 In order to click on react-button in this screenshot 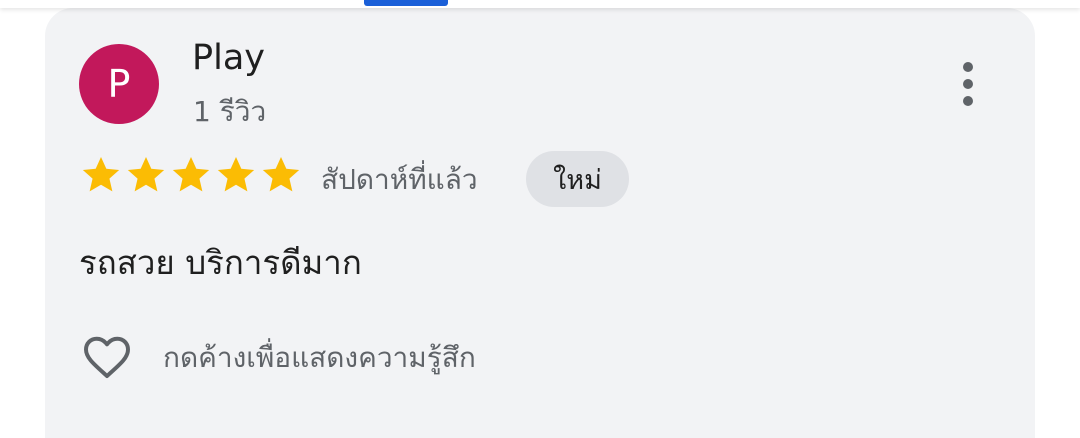, I will do `click(107, 356)`.